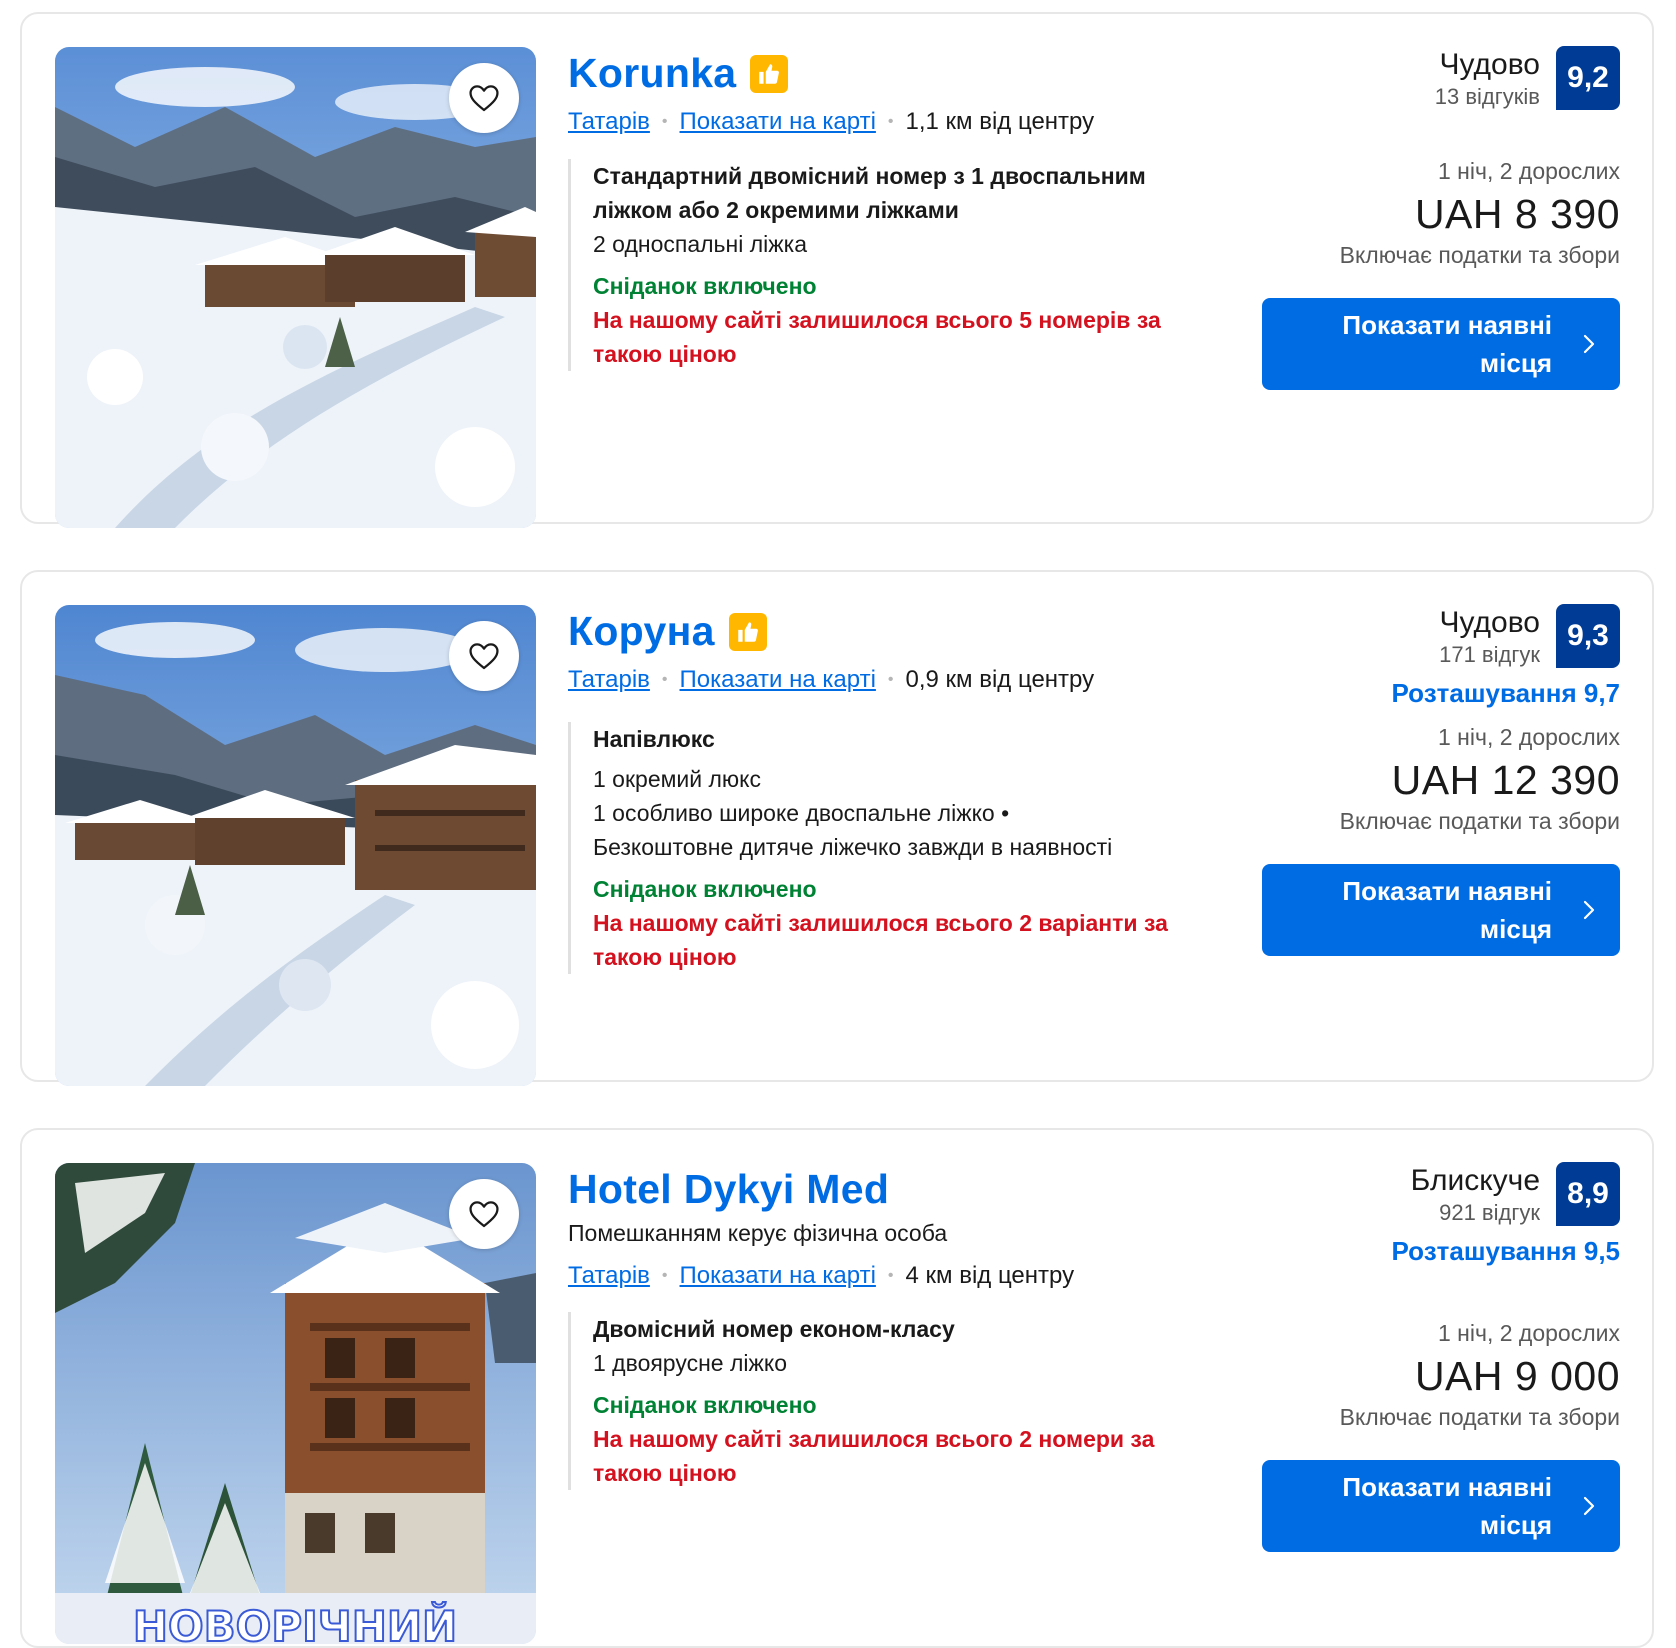 Image resolution: width=1676 pixels, height=1648 pixels. I want to click on hotel-name: Korunka, so click(652, 73).